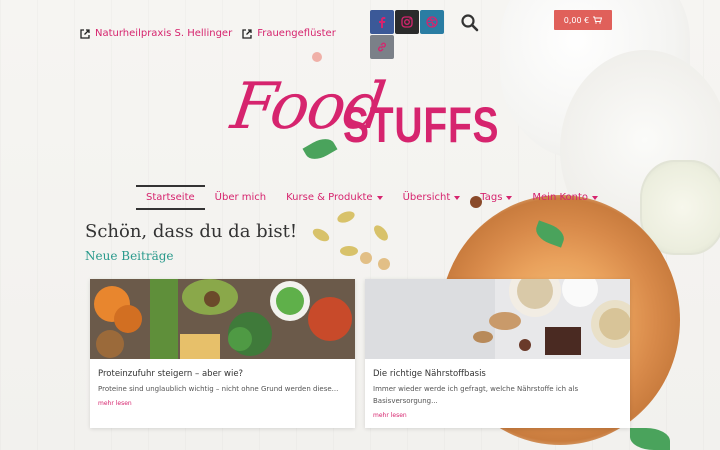  I want to click on leaf-decoration, so click(650, 439).